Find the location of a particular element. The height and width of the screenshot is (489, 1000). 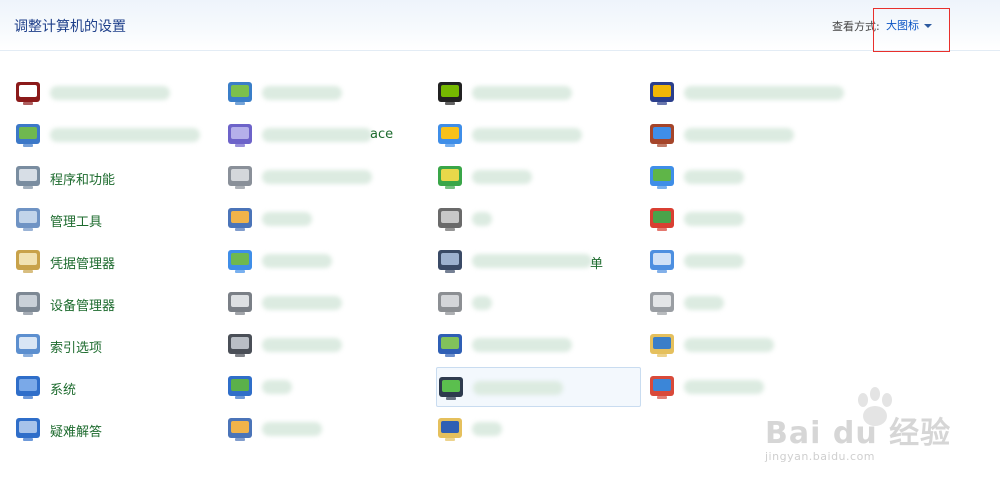

control-panel-item: 凭据管理器 is located at coordinates (116, 261).